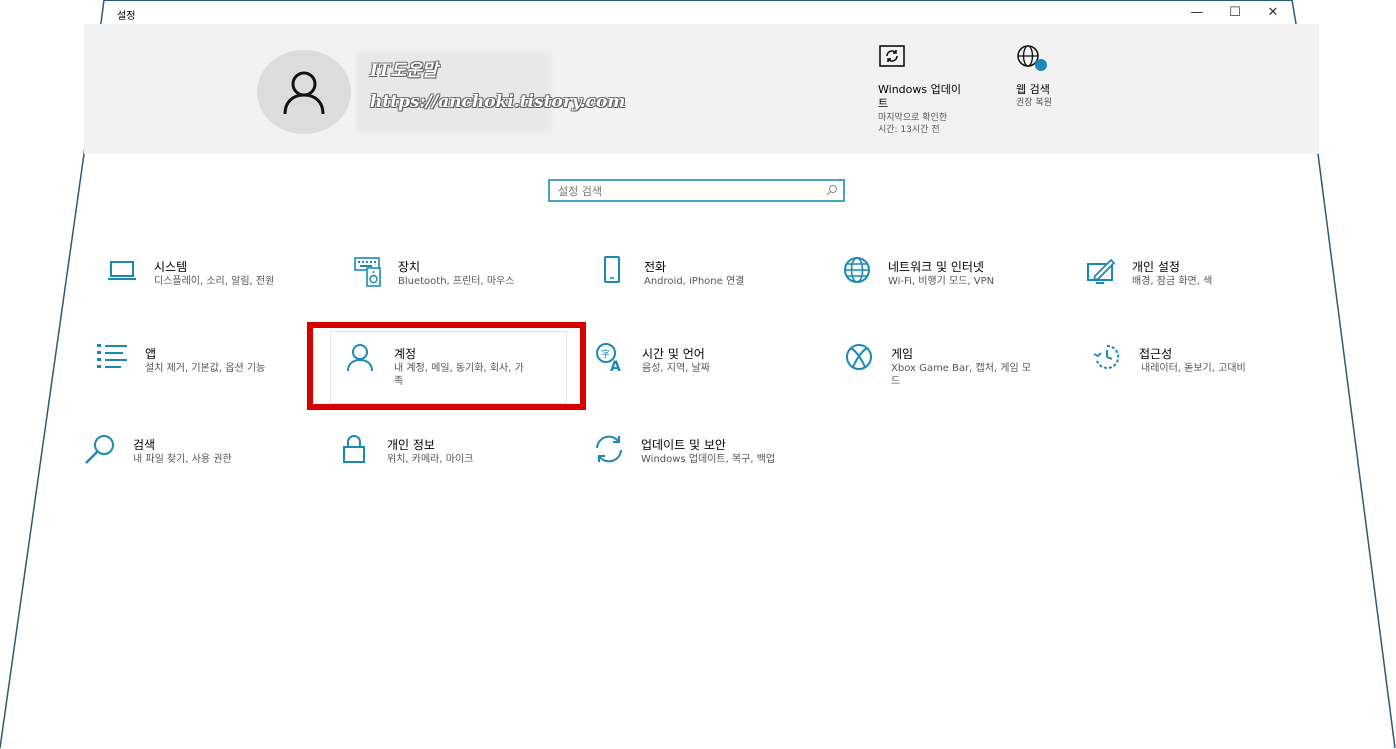  Describe the element at coordinates (605, 354) in the screenshot. I see `svg-text: 字` at that location.